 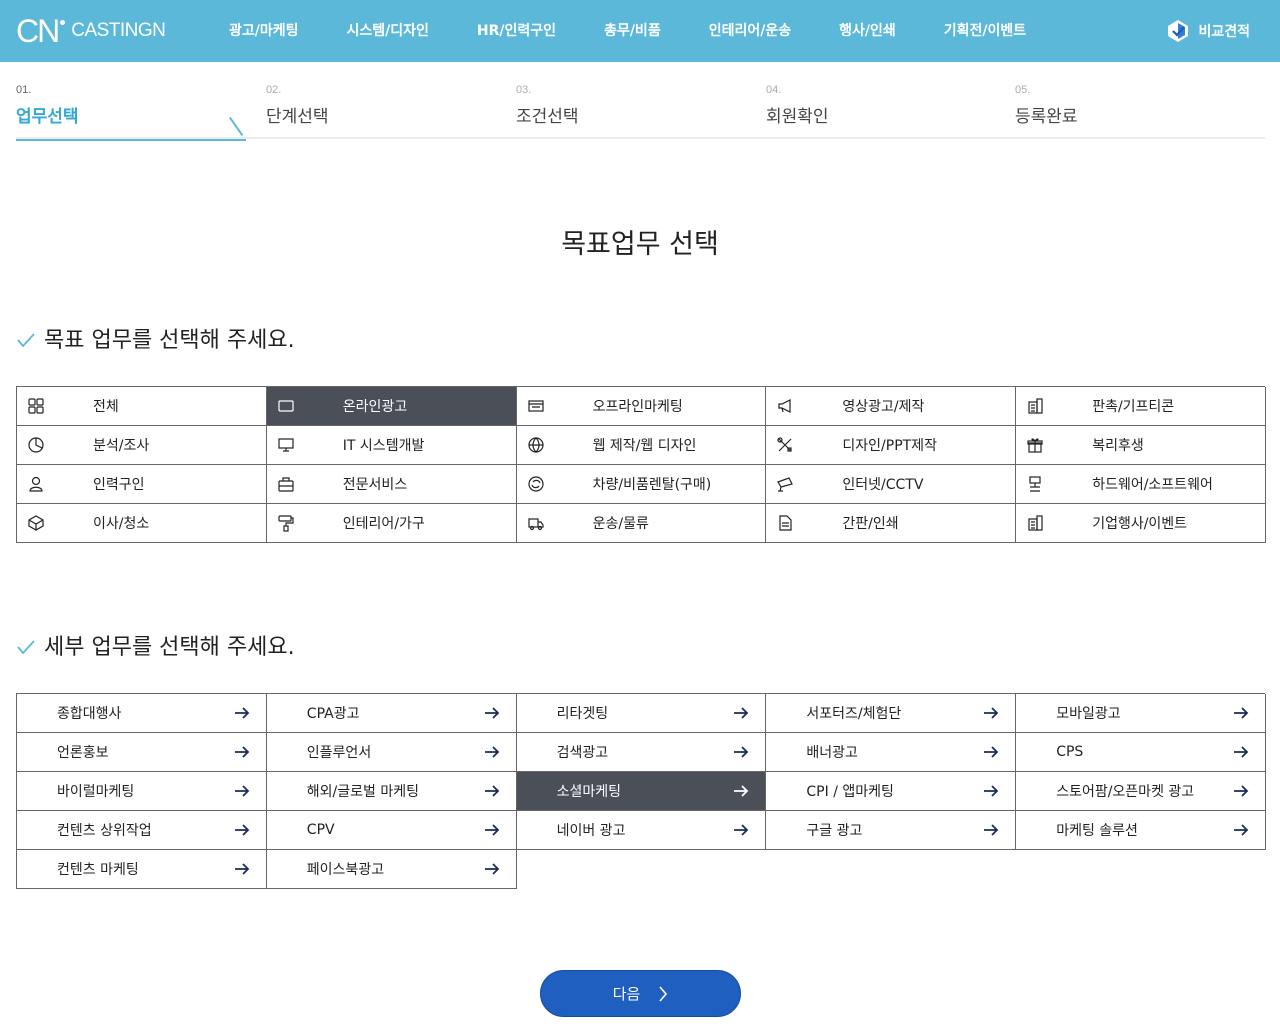 I want to click on step-number: 05., so click(x=1023, y=90).